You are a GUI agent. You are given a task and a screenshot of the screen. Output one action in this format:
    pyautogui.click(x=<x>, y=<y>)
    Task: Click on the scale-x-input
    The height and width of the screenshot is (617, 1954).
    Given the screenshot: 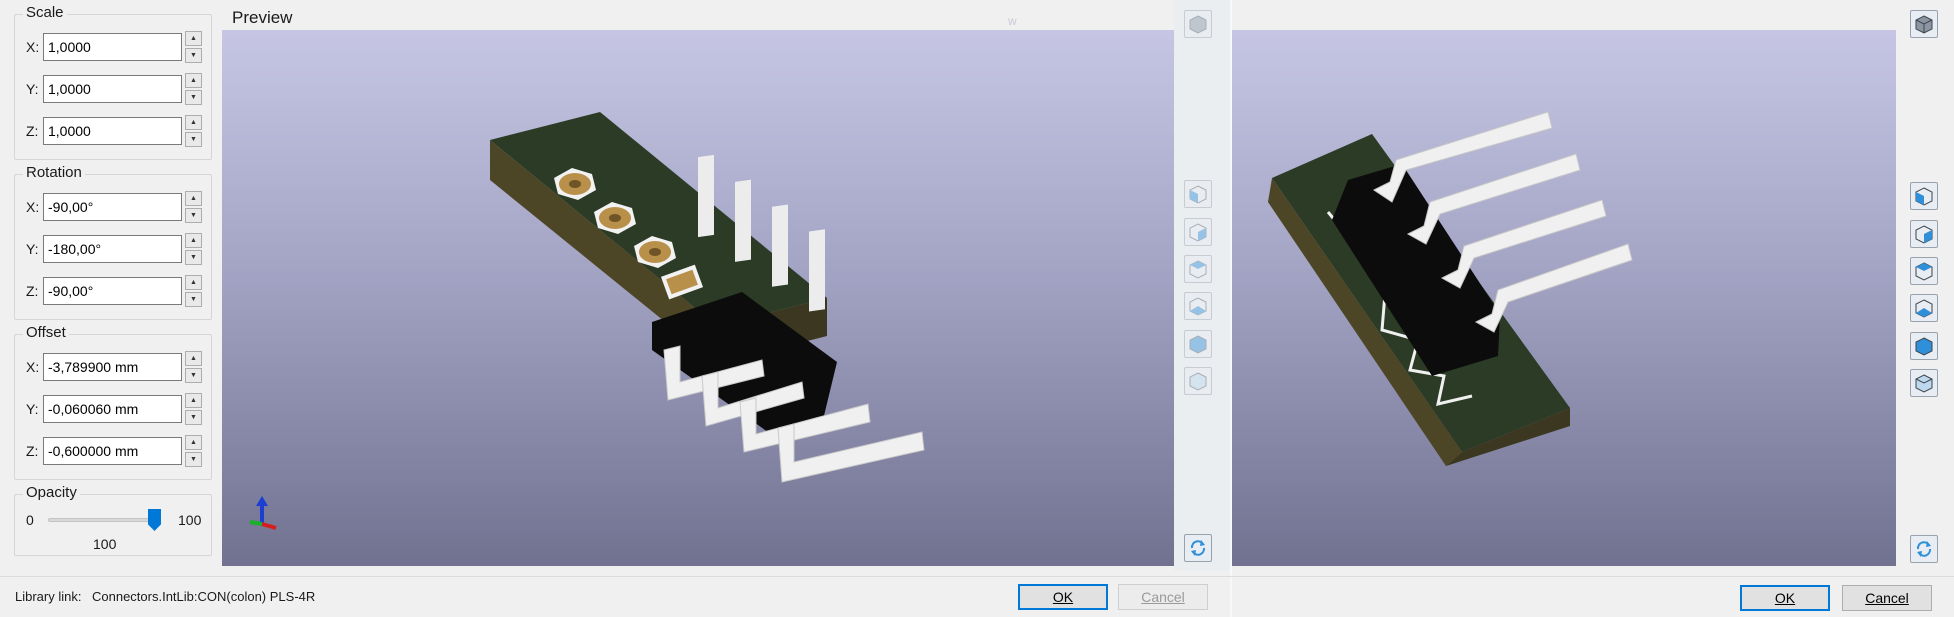 What is the action you would take?
    pyautogui.click(x=112, y=47)
    